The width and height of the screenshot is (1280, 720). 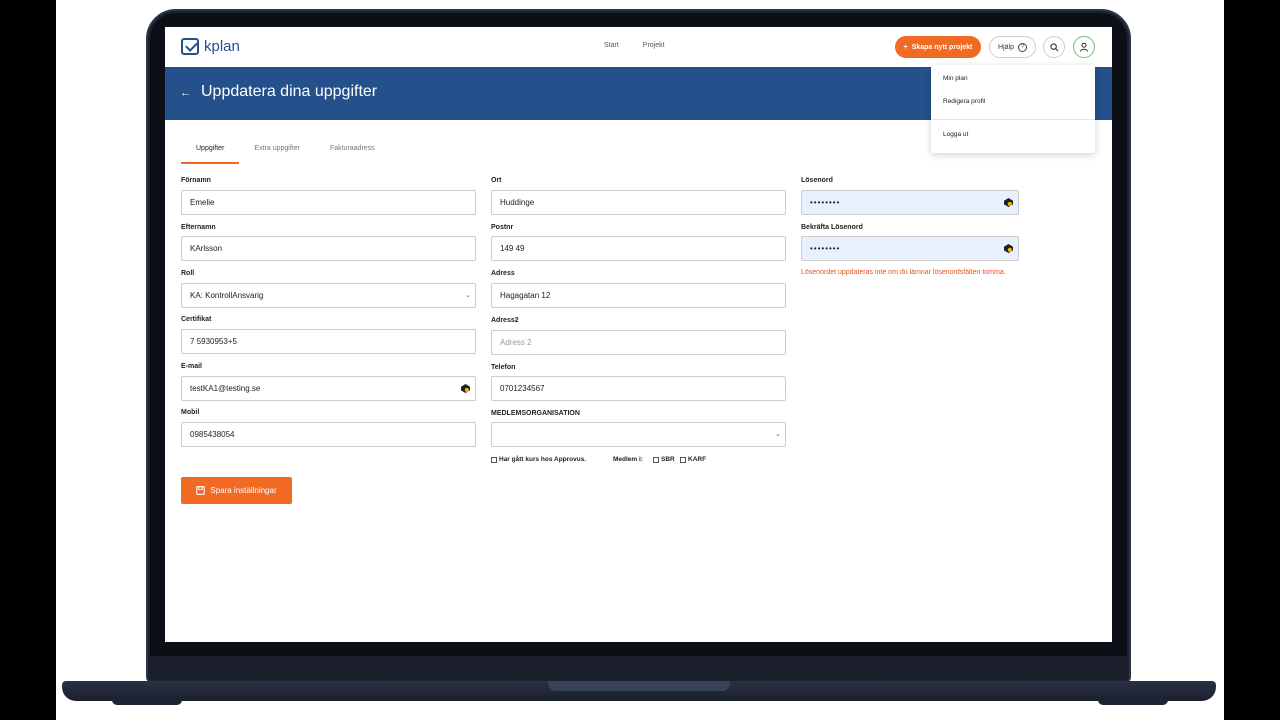 I want to click on address2-placeholder: Adress 2, so click(x=516, y=342).